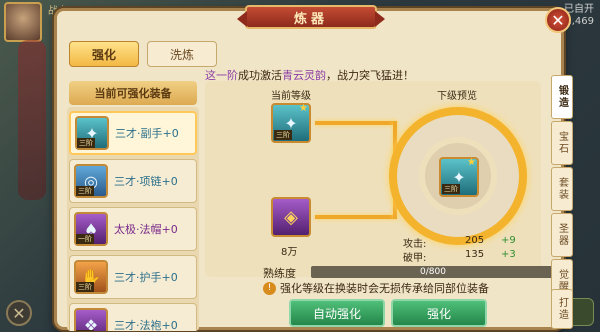 This screenshot has height=332, width=600. I want to click on list-item: ◎ 三阶 三才·项链+0, so click(133, 181).